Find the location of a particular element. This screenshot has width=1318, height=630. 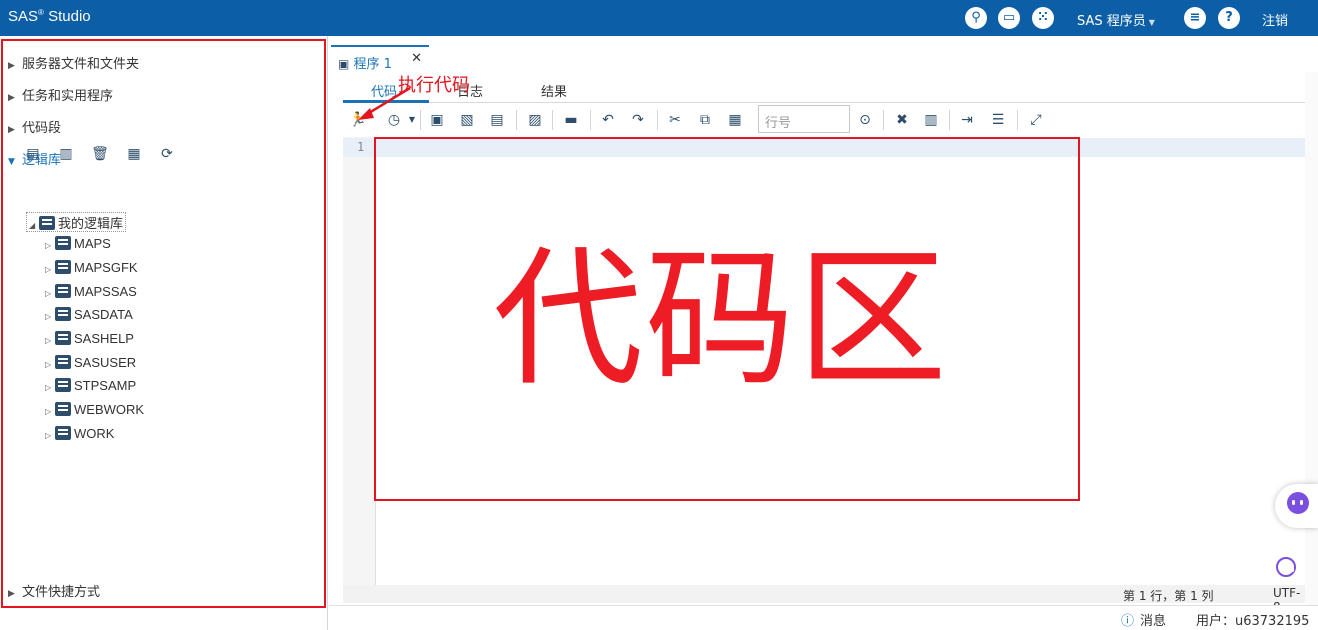

assistant-mini-icon is located at coordinates (1286, 567).